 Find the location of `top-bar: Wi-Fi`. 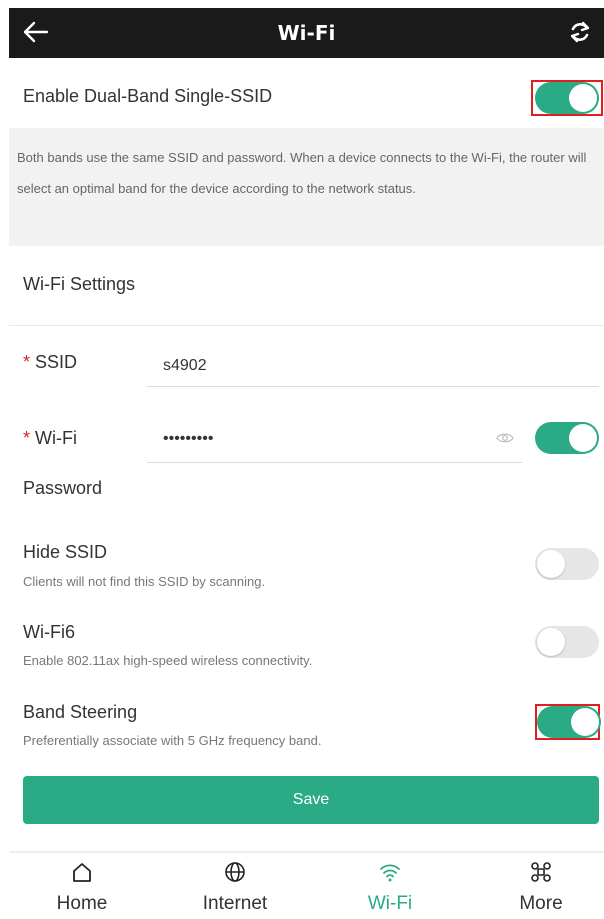

top-bar: Wi-Fi is located at coordinates (306, 33).